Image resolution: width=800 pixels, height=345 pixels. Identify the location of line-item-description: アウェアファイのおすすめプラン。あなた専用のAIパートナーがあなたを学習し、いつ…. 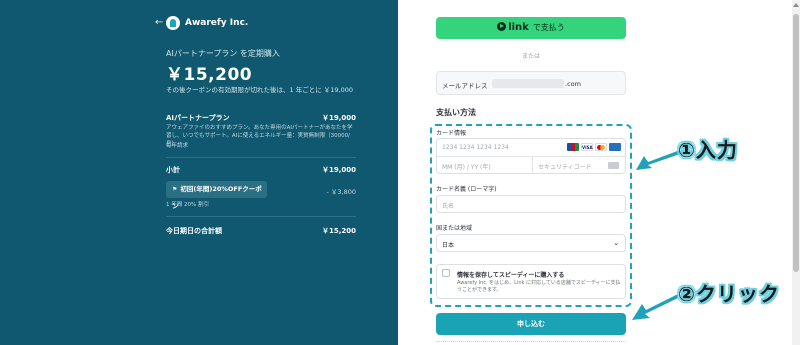
(259, 136).